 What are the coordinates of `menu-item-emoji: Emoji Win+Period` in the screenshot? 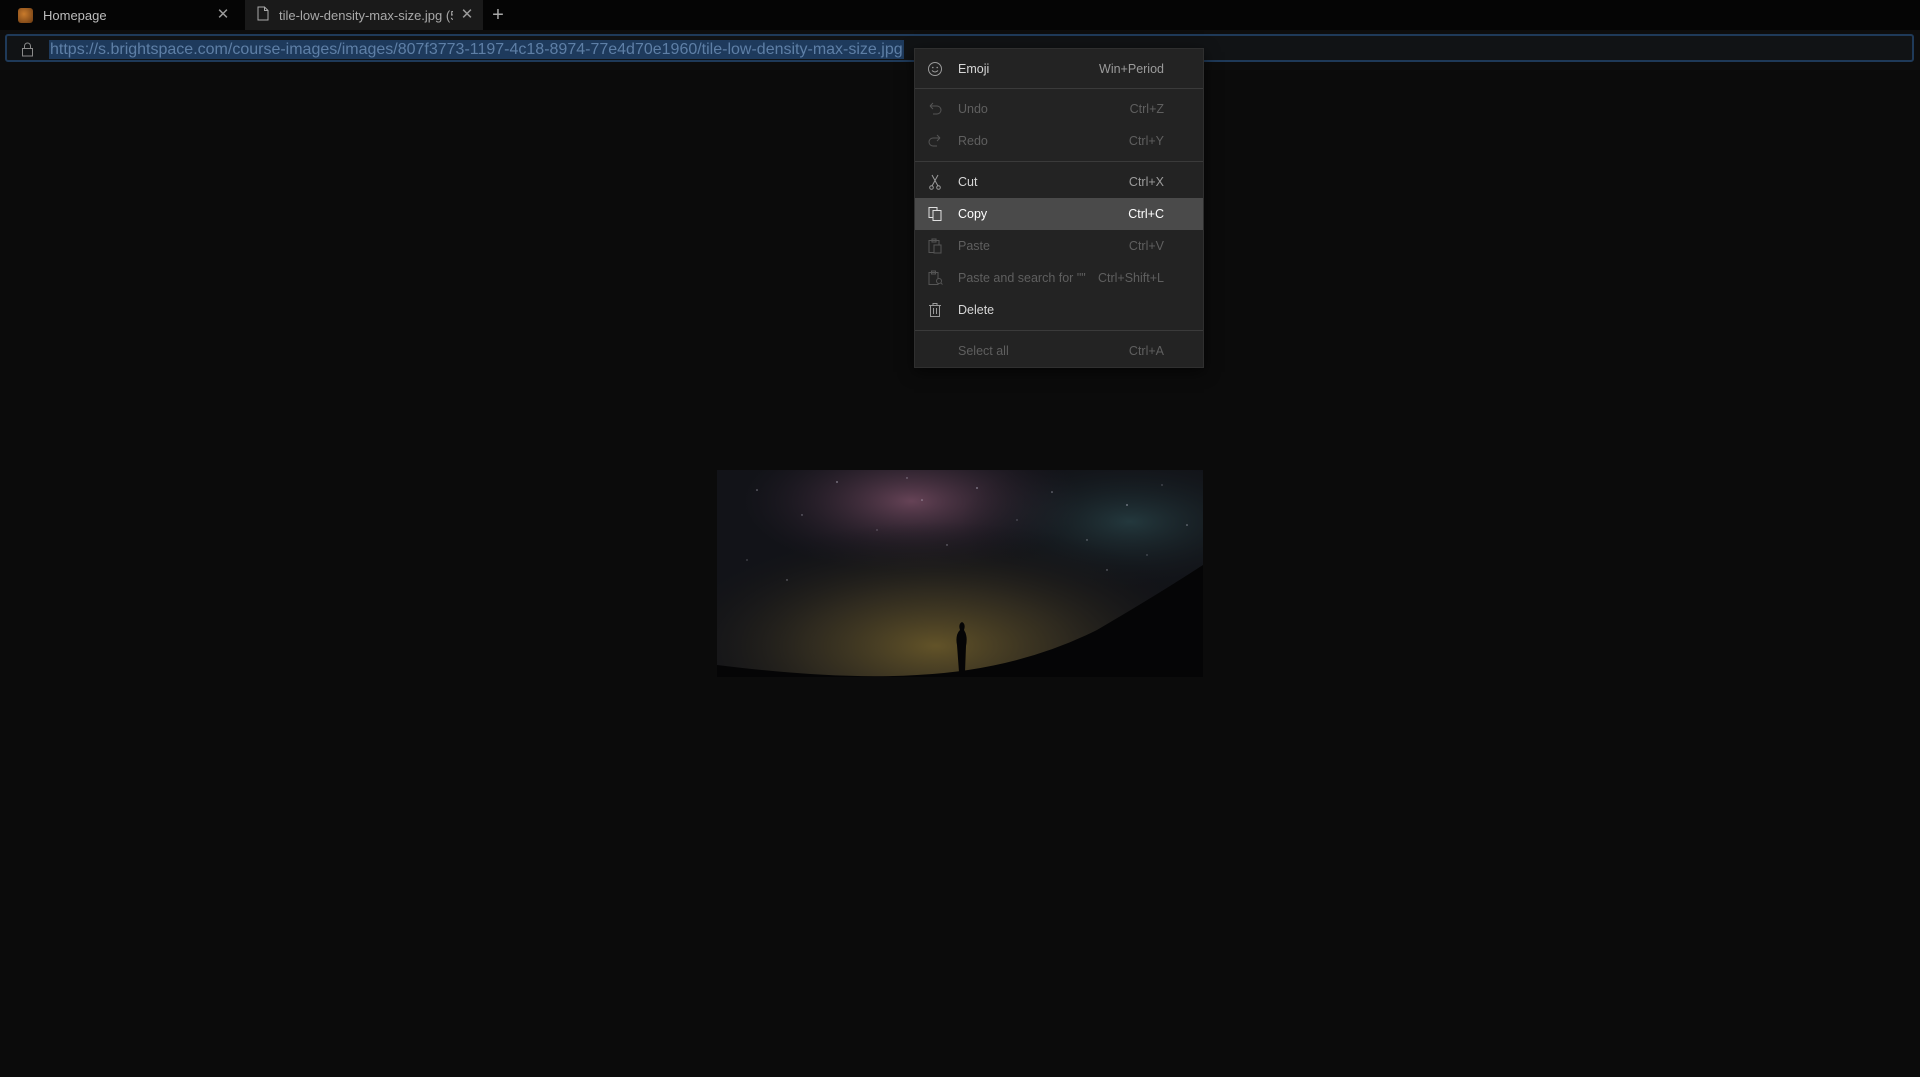 It's located at (1059, 69).